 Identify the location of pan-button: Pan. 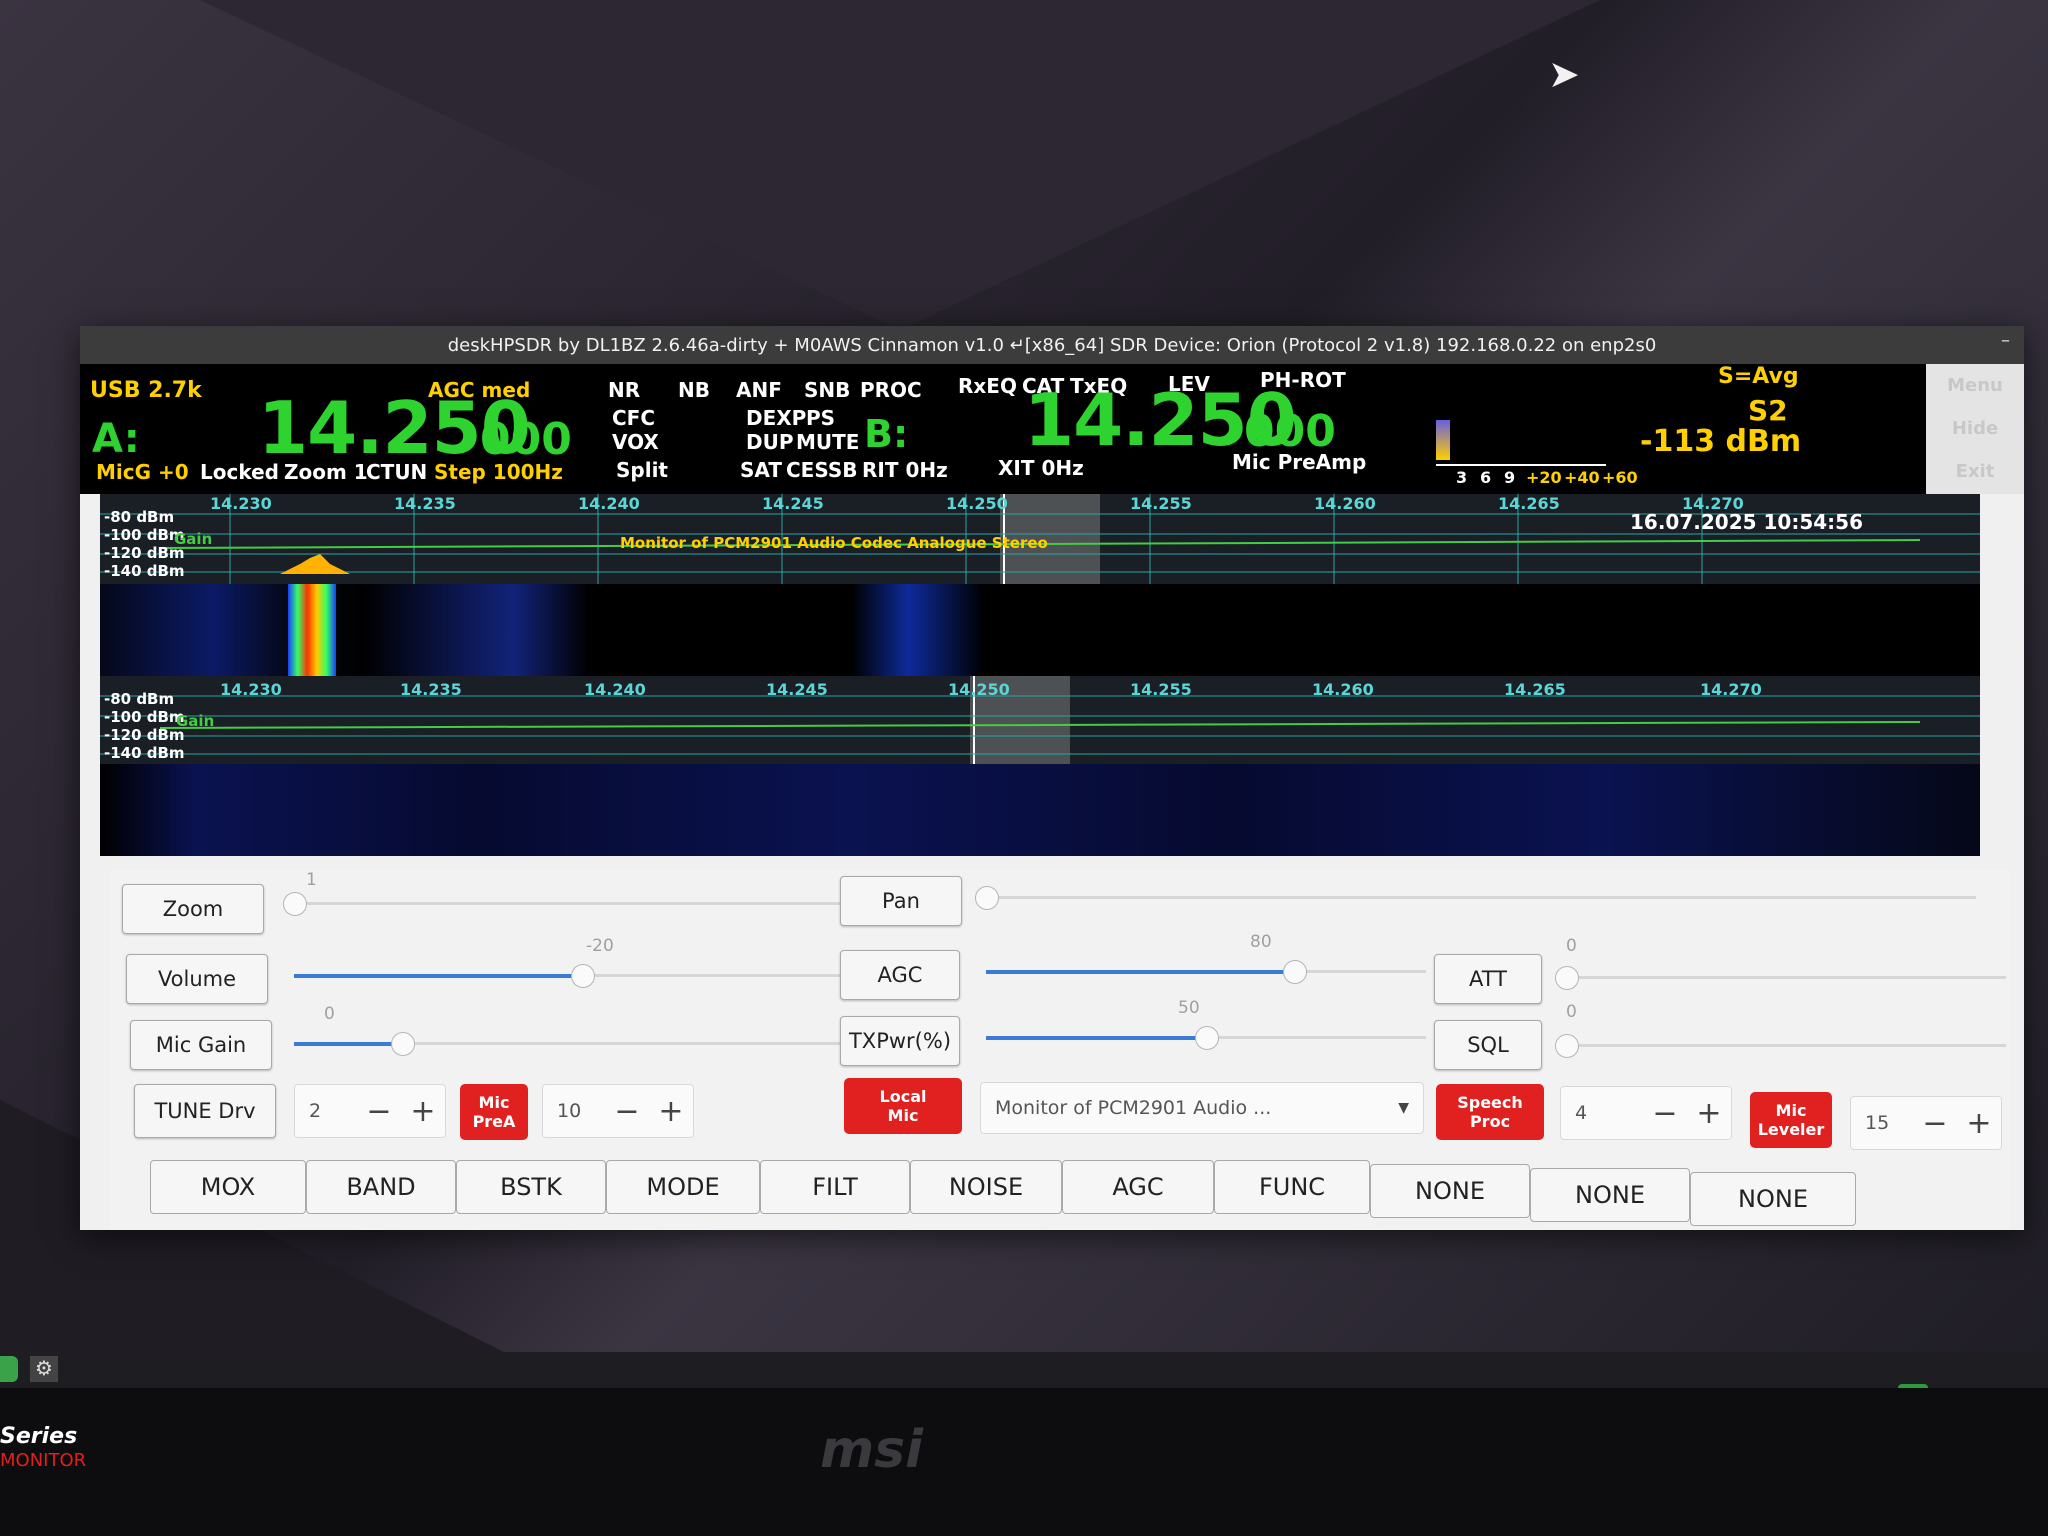
(901, 901).